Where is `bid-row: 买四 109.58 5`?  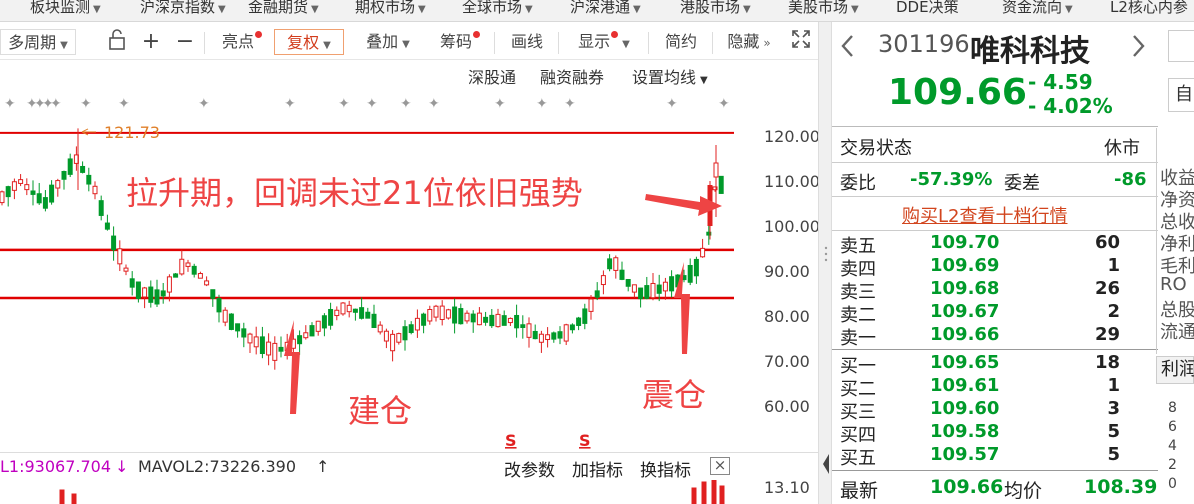 bid-row: 买四 109.58 5 is located at coordinates (995, 433).